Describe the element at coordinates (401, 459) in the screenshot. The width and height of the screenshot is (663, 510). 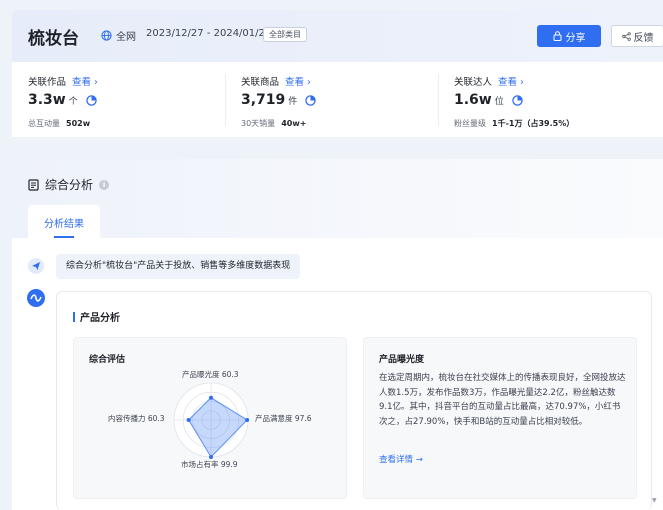
I see `view-details-link: 查看详情 →` at that location.